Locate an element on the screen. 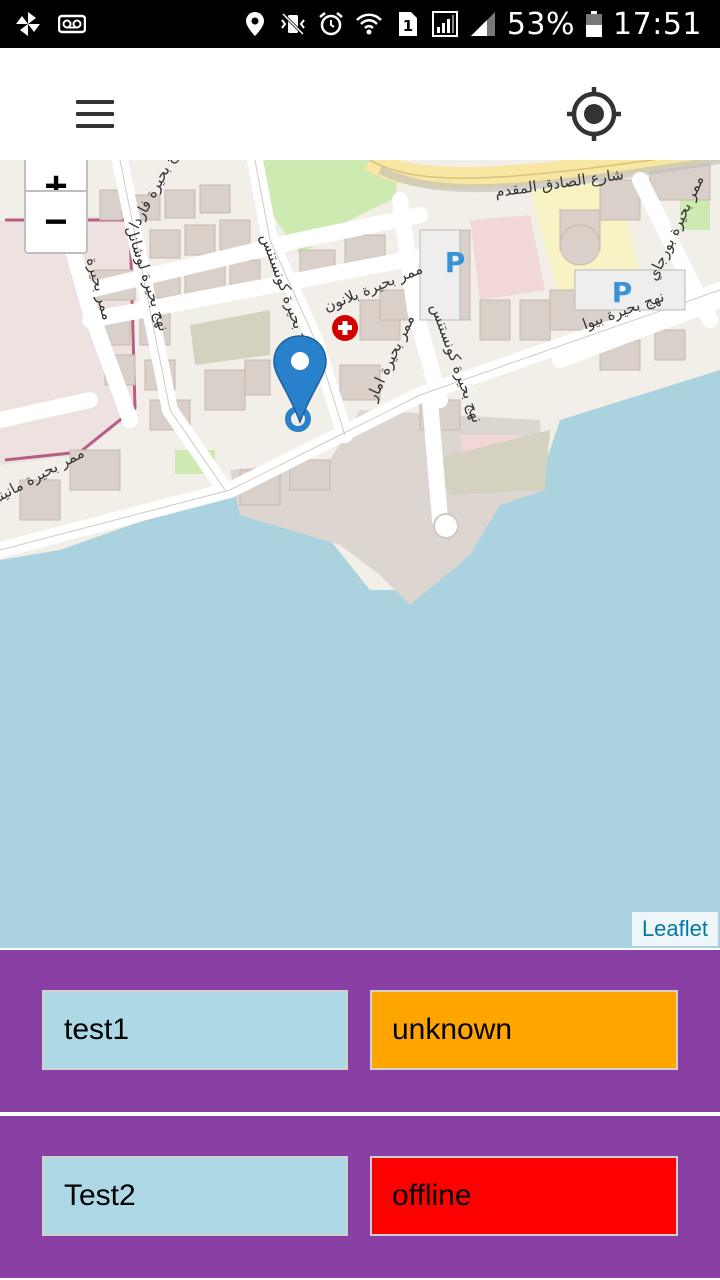  zoom-control: + − is located at coordinates (56, 288).